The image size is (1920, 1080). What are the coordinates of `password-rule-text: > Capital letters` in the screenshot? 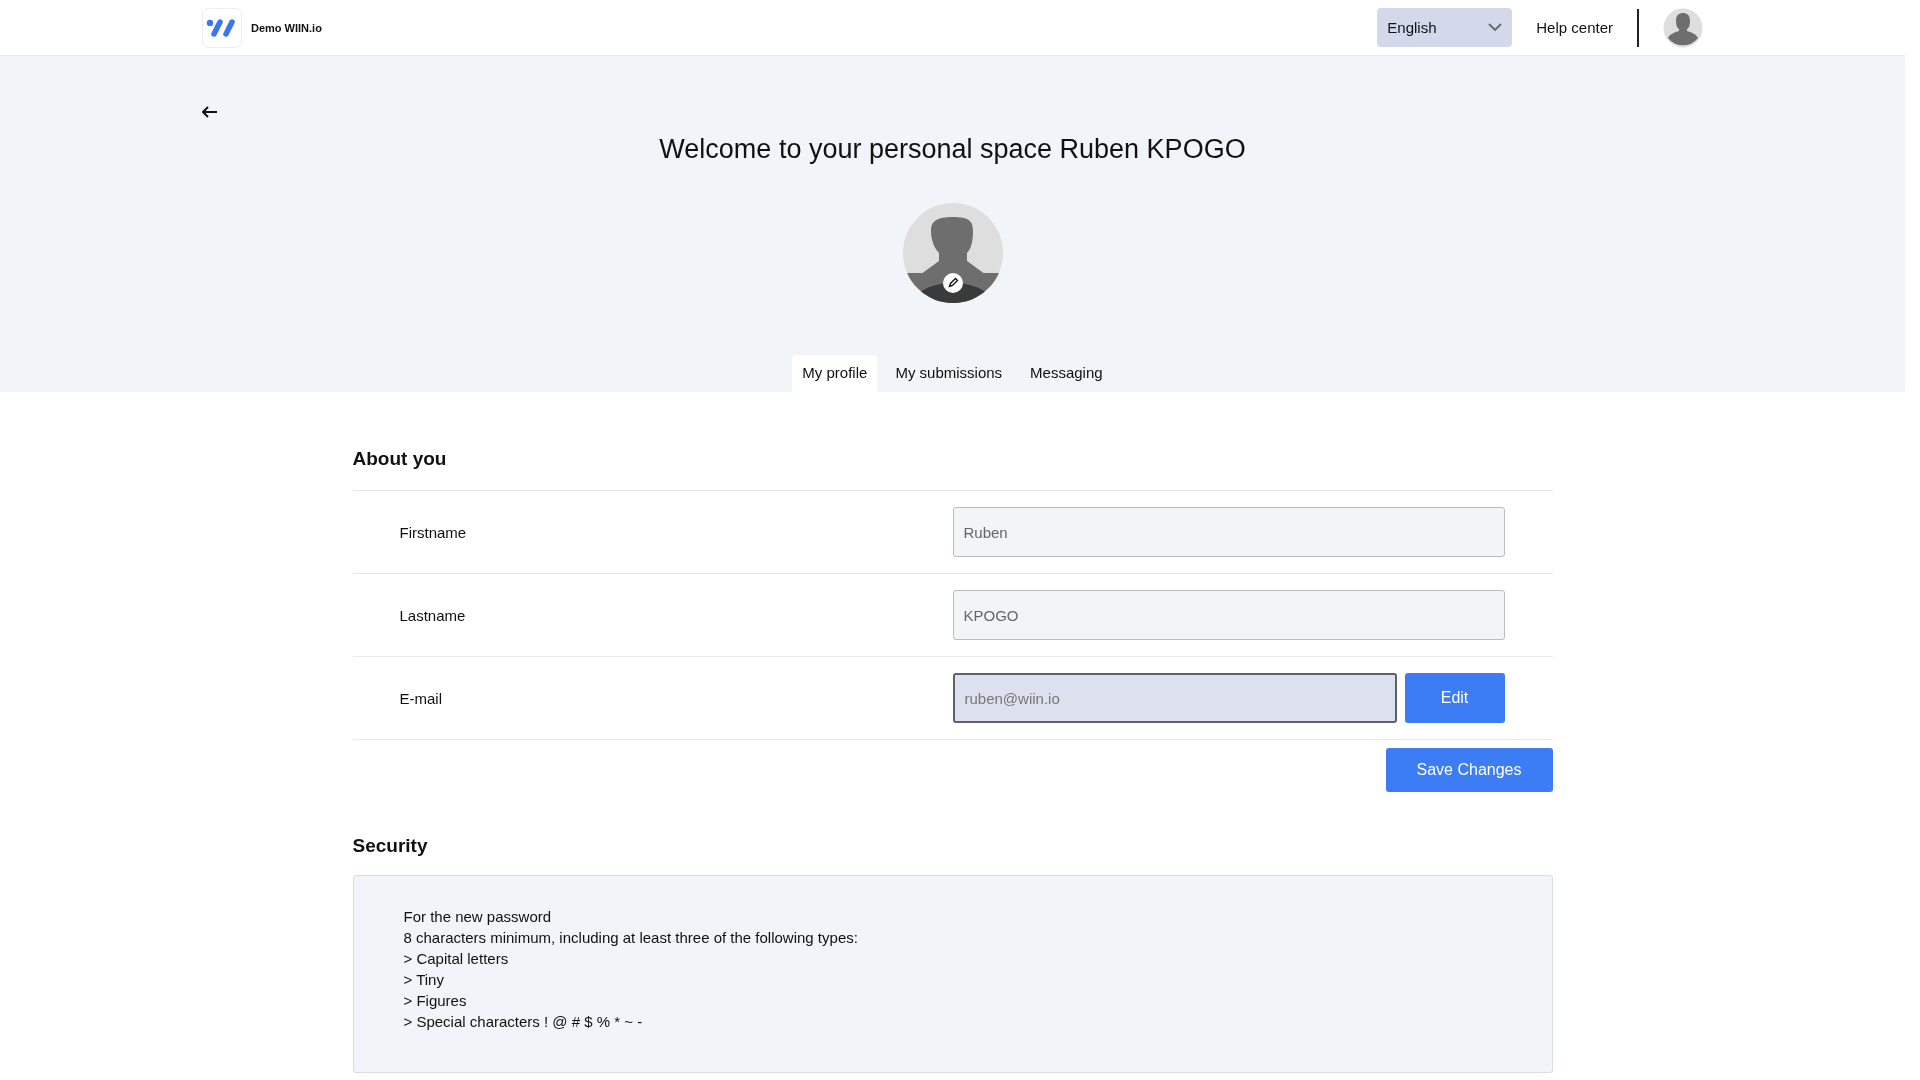 It's located at (456, 959).